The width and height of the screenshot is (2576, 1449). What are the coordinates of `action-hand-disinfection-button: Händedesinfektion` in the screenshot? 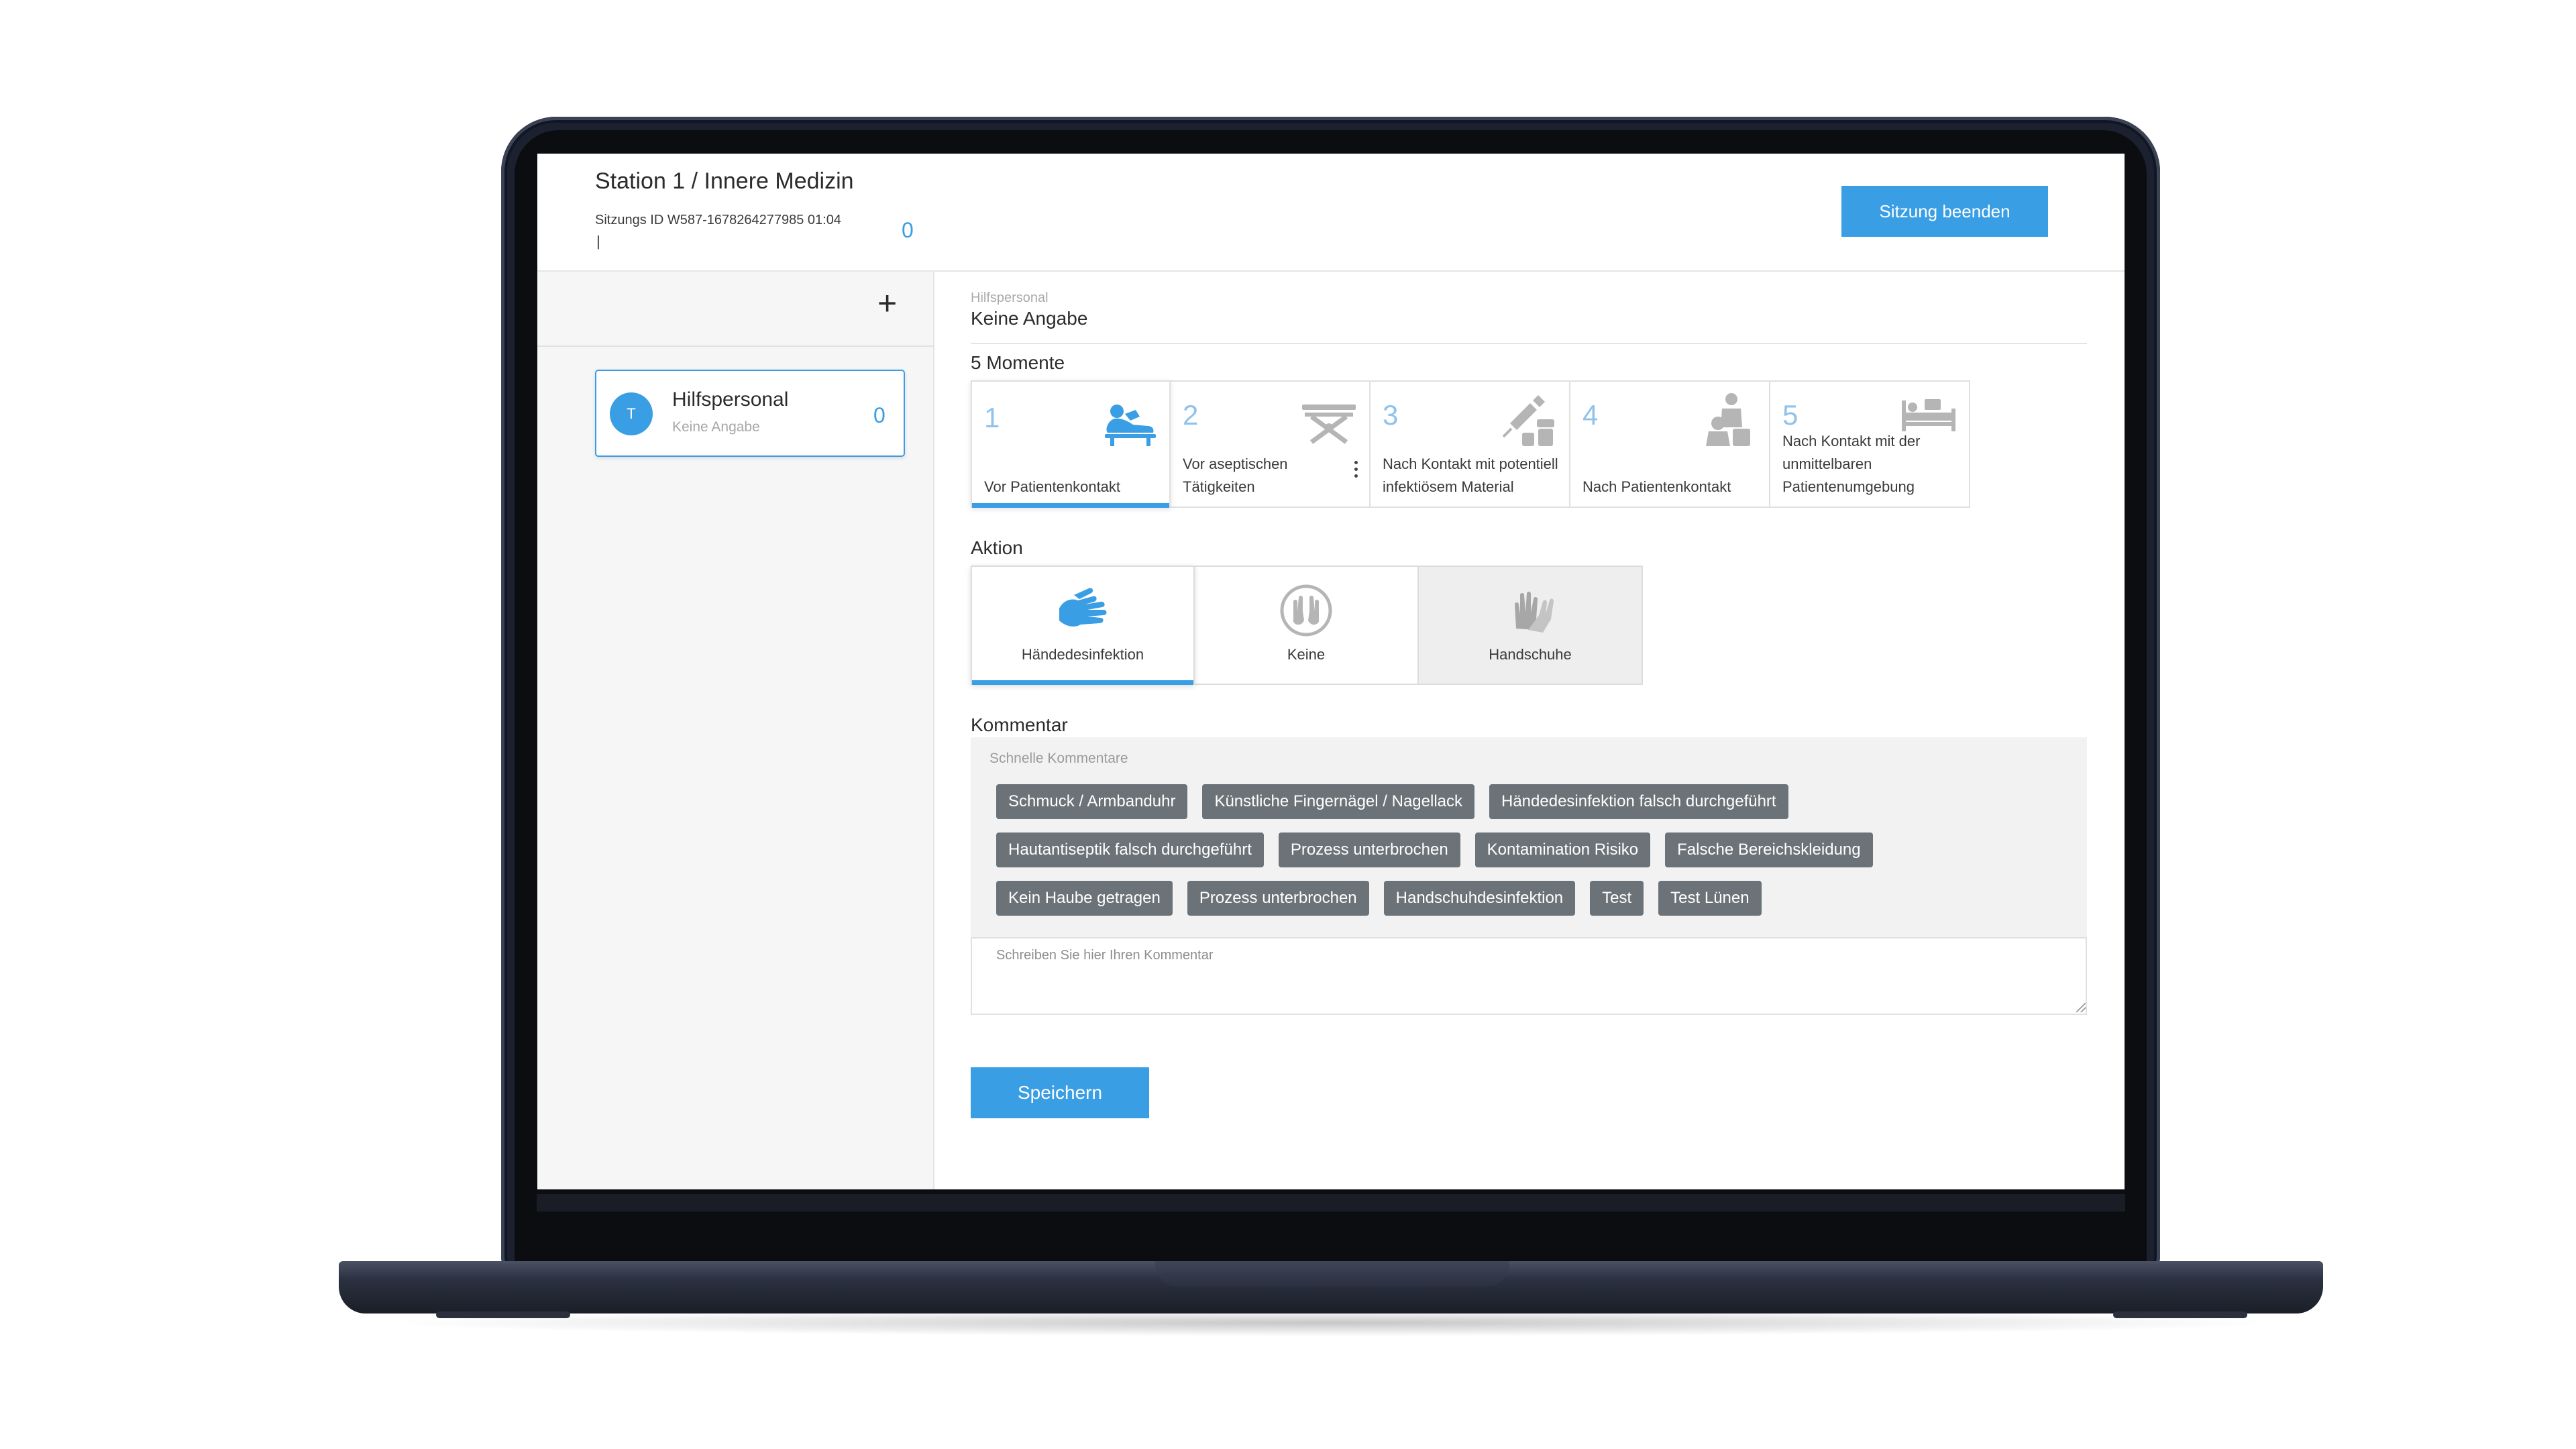 It's located at (1083, 625).